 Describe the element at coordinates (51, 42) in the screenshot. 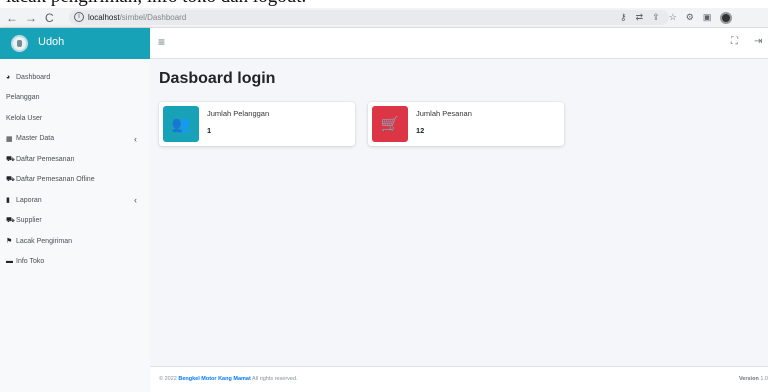

I see `brand-name: Udoh` at that location.